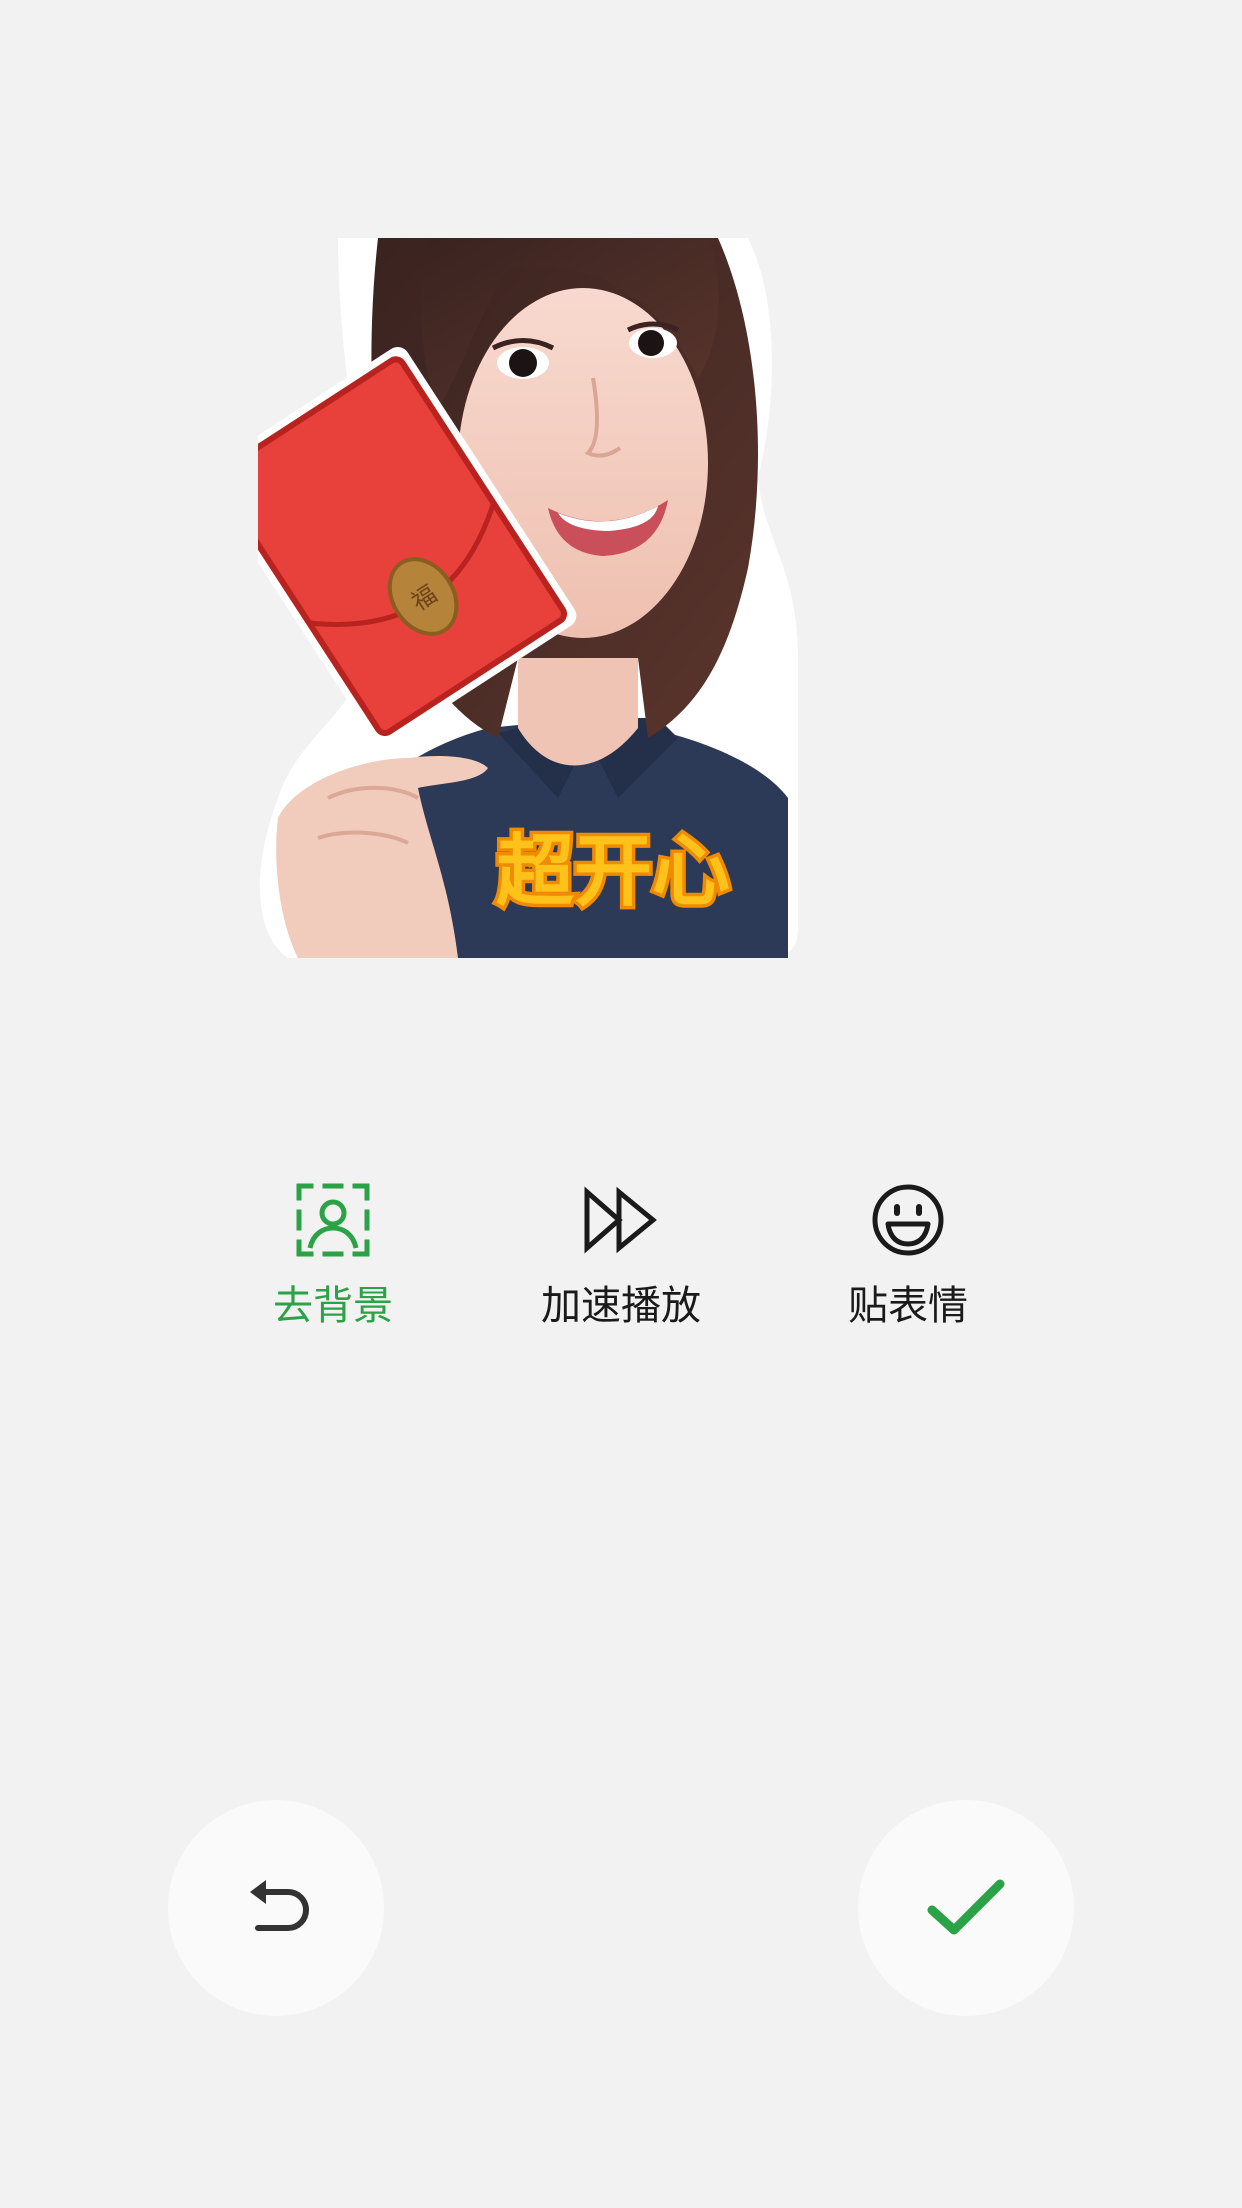 This screenshot has height=2208, width=1242. What do you see at coordinates (528, 598) in the screenshot?
I see `sticker-image: 福 超开心` at bounding box center [528, 598].